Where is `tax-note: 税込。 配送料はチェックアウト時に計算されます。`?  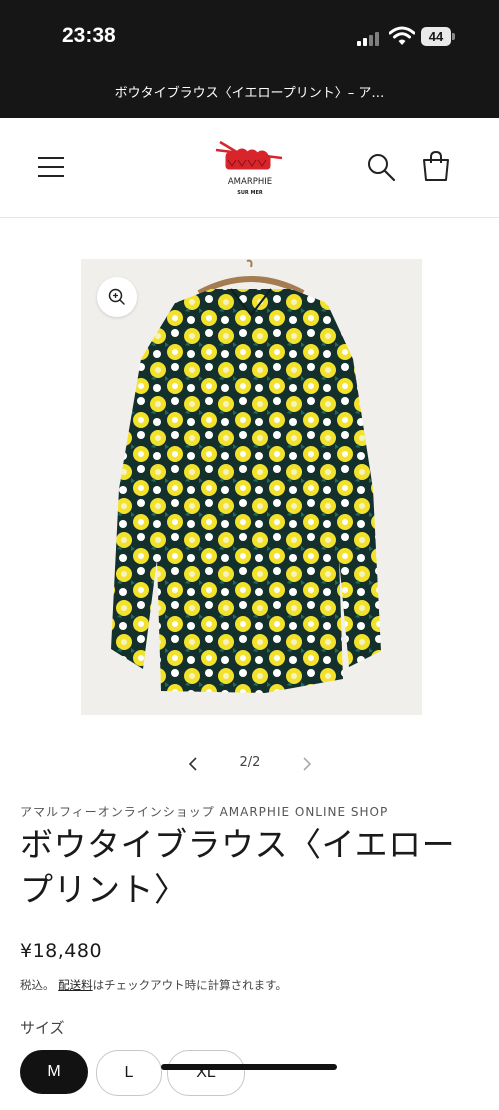 tax-note: 税込。 配送料はチェックアウト時に計算されます。 is located at coordinates (153, 985).